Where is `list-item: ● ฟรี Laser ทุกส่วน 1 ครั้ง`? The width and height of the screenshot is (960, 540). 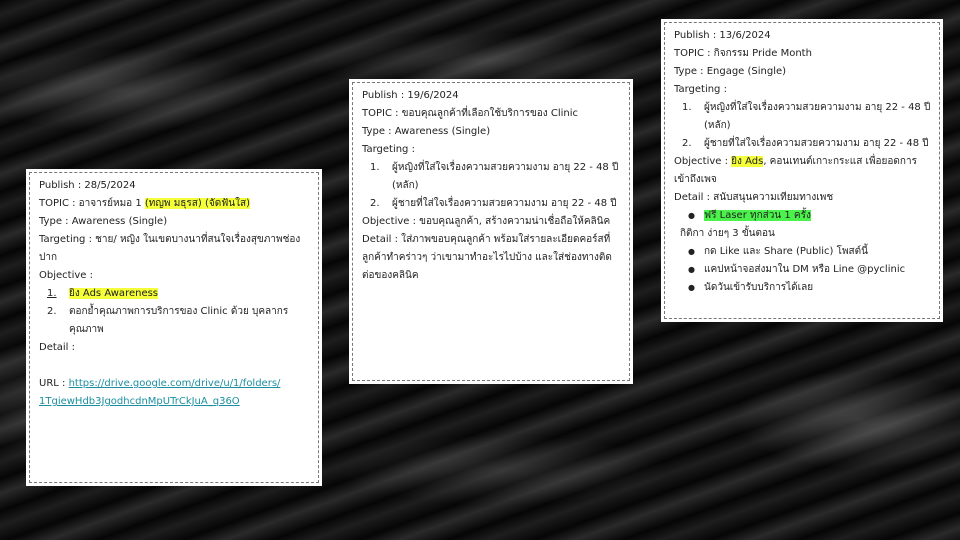 list-item: ● ฟรี Laser ทุกส่วน 1 ครั้ง is located at coordinates (802, 216).